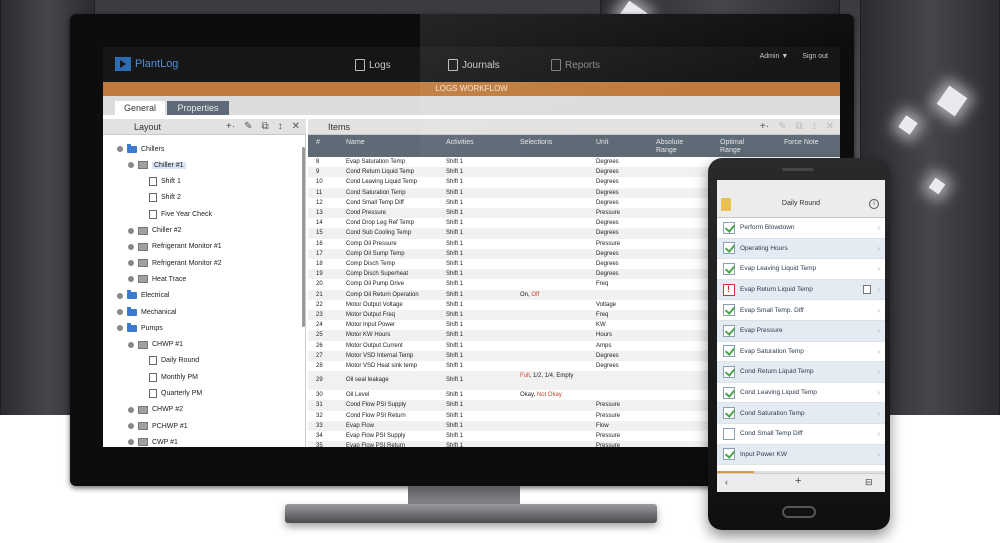 This screenshot has height=543, width=1000. Describe the element at coordinates (801, 413) in the screenshot. I see `checklist-item: Cond Saturation Temp ›` at that location.